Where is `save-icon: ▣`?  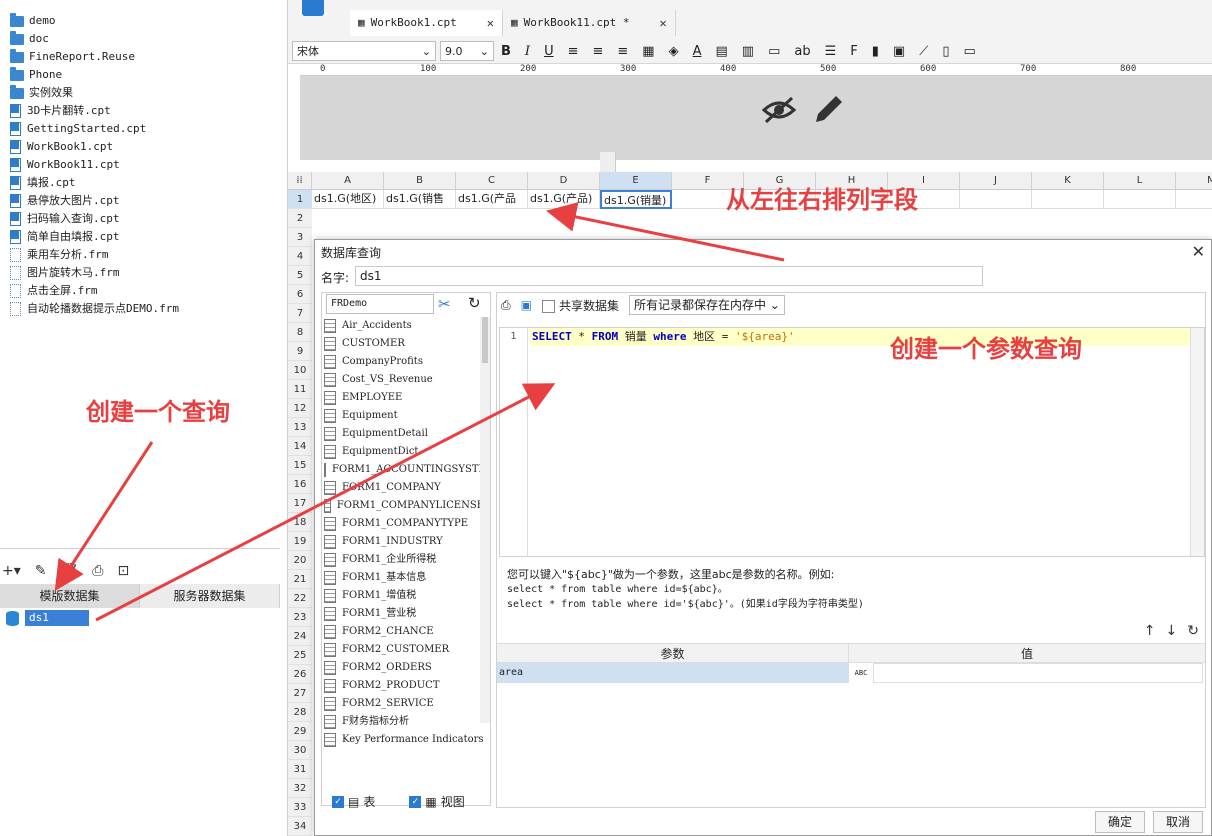 save-icon: ▣ is located at coordinates (526, 305).